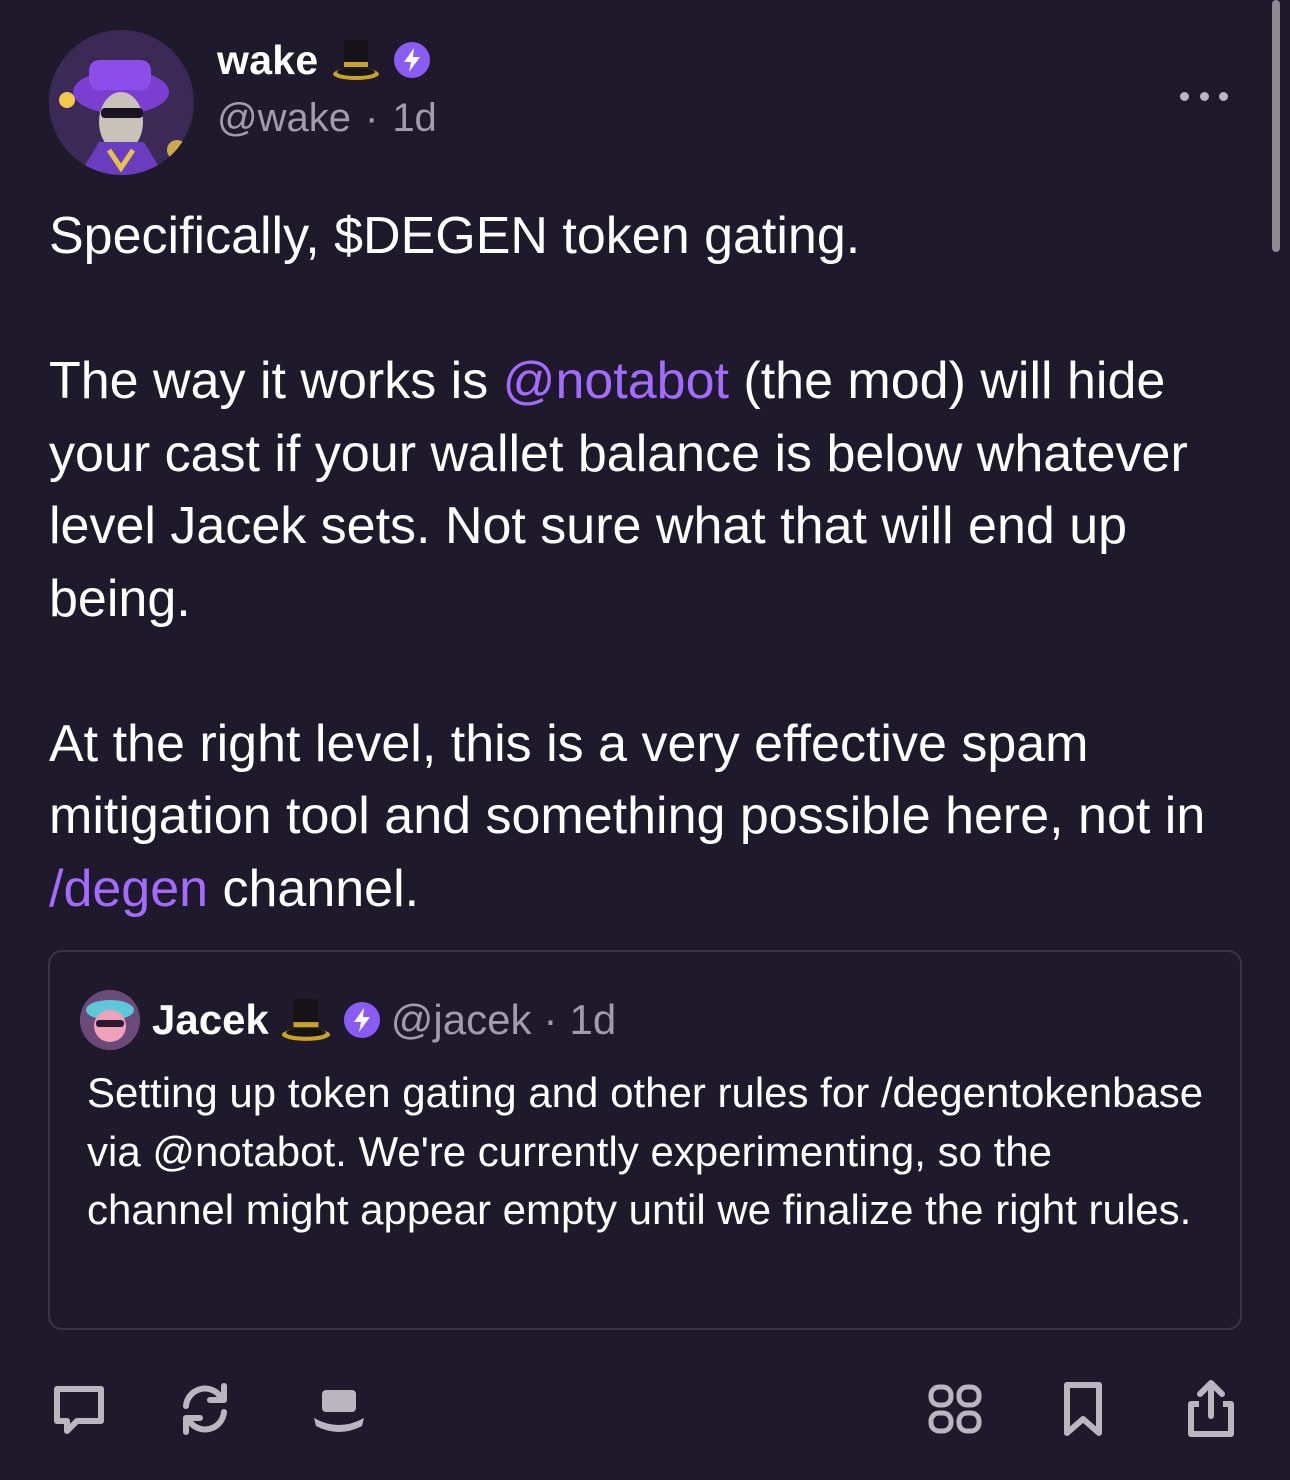 Image resolution: width=1290 pixels, height=1480 pixels. Describe the element at coordinates (276, 381) in the screenshot. I see `text-segment: The way it works is` at that location.